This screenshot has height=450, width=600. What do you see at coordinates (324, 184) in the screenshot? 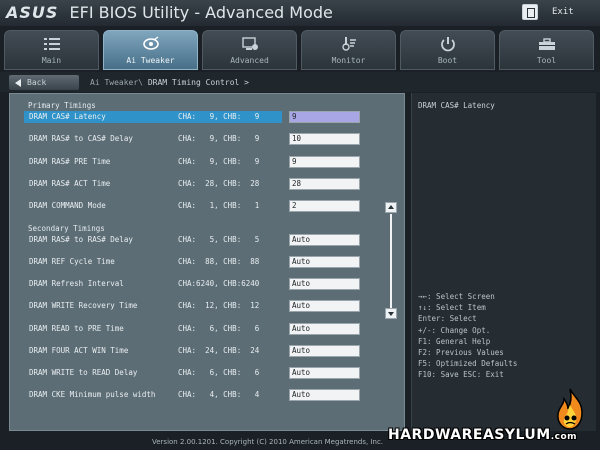
I see `setting-value-input: 28` at bounding box center [324, 184].